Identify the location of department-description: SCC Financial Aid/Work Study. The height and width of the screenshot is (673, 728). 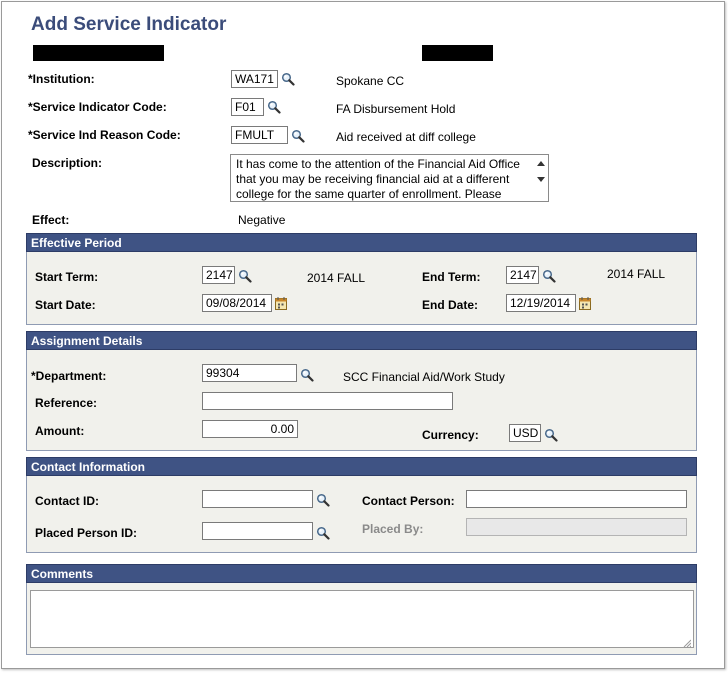
(424, 377).